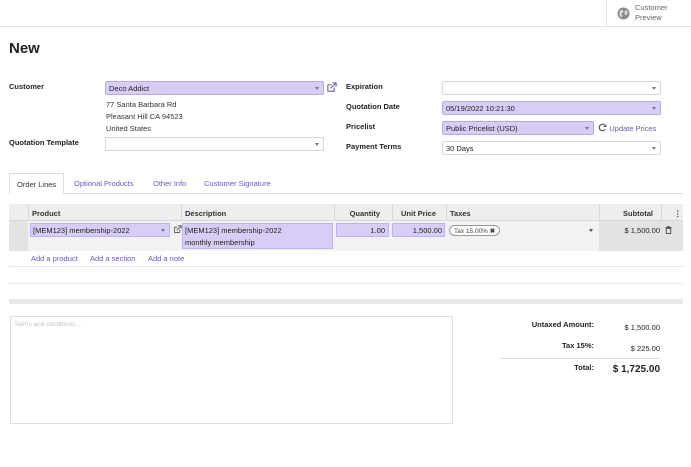 The image size is (691, 467). Describe the element at coordinates (374, 146) in the screenshot. I see `payment-terms-label: Payment Terms` at that location.